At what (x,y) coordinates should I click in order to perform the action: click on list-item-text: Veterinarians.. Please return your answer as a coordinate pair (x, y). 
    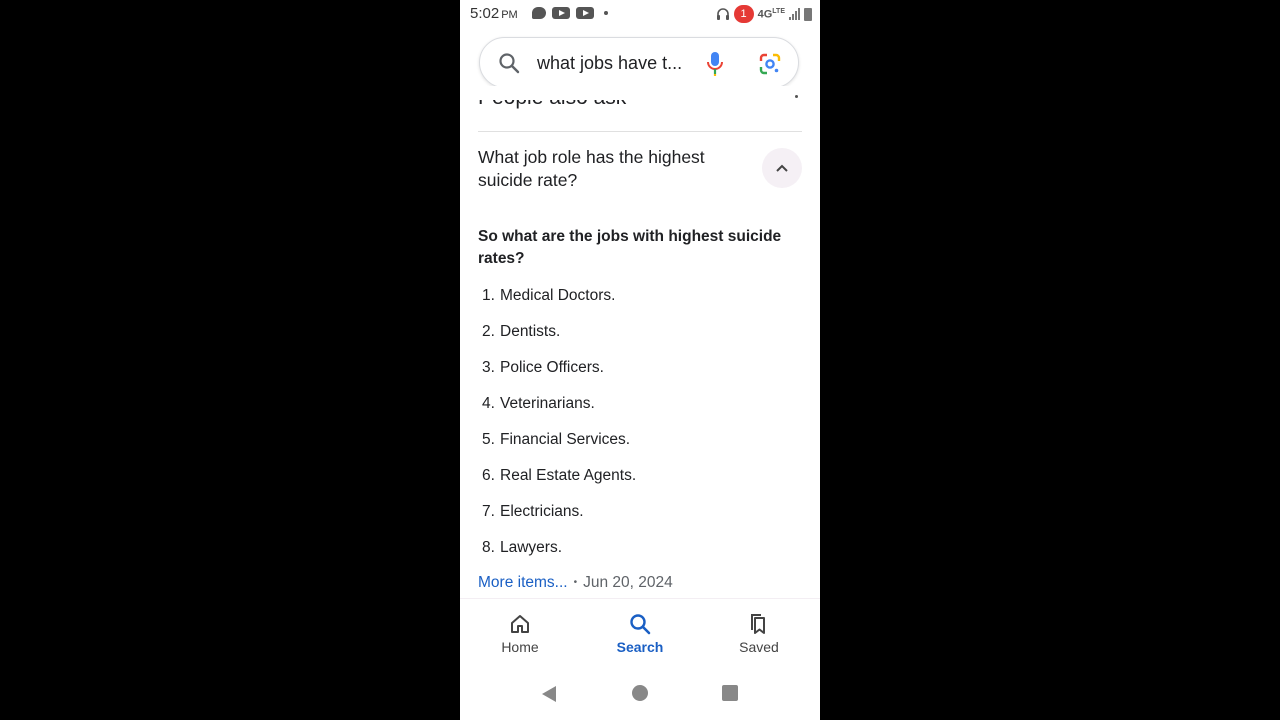
    Looking at the image, I should click on (547, 403).